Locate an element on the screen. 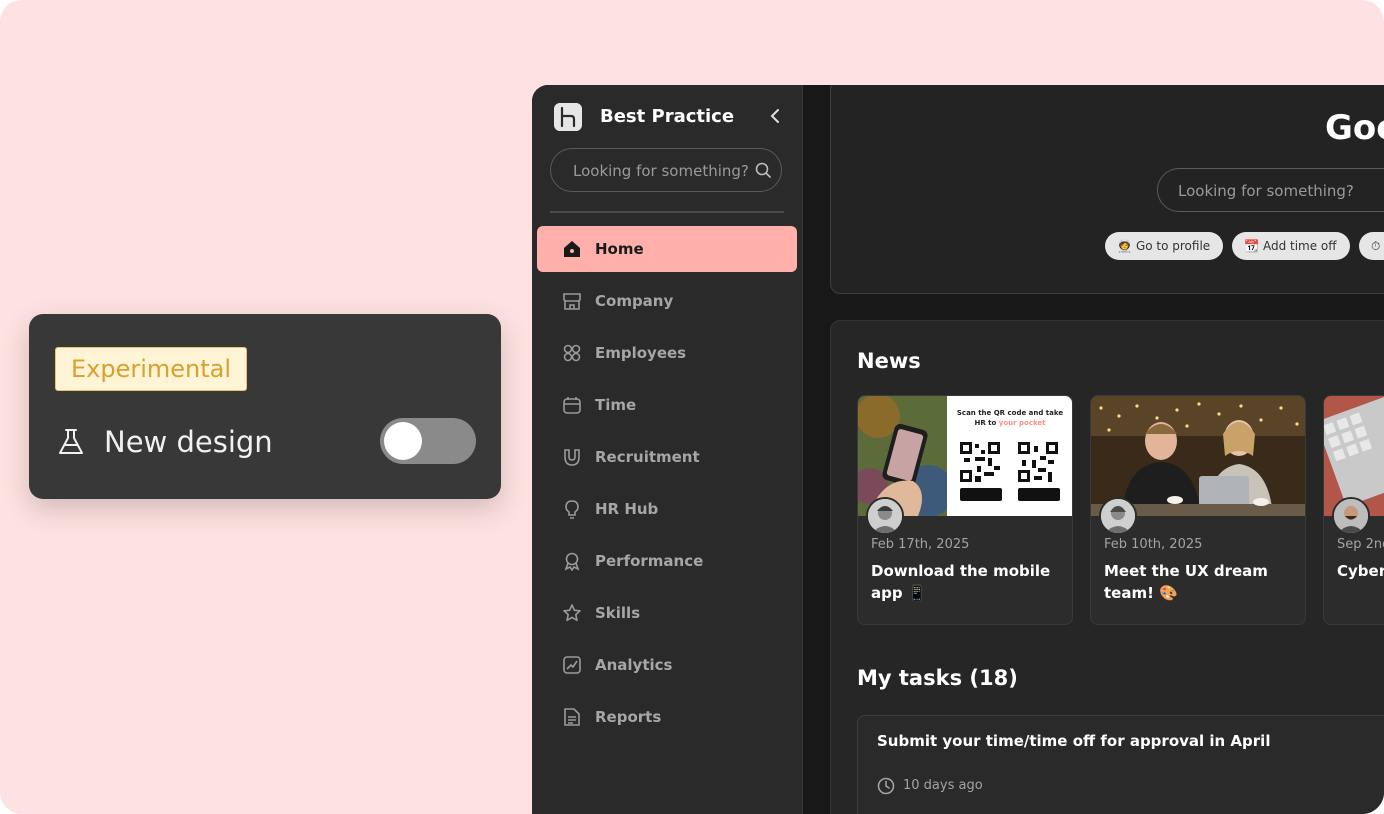 The image size is (1384, 814). chart-icon is located at coordinates (572, 665).